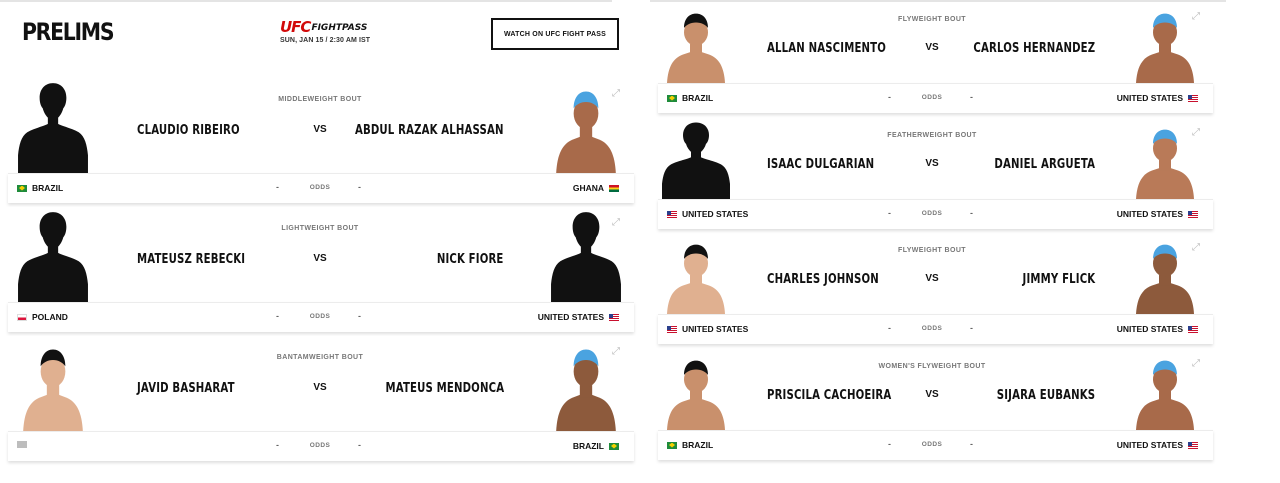 This screenshot has height=483, width=1280. I want to click on top-divider-right, so click(938, 1).